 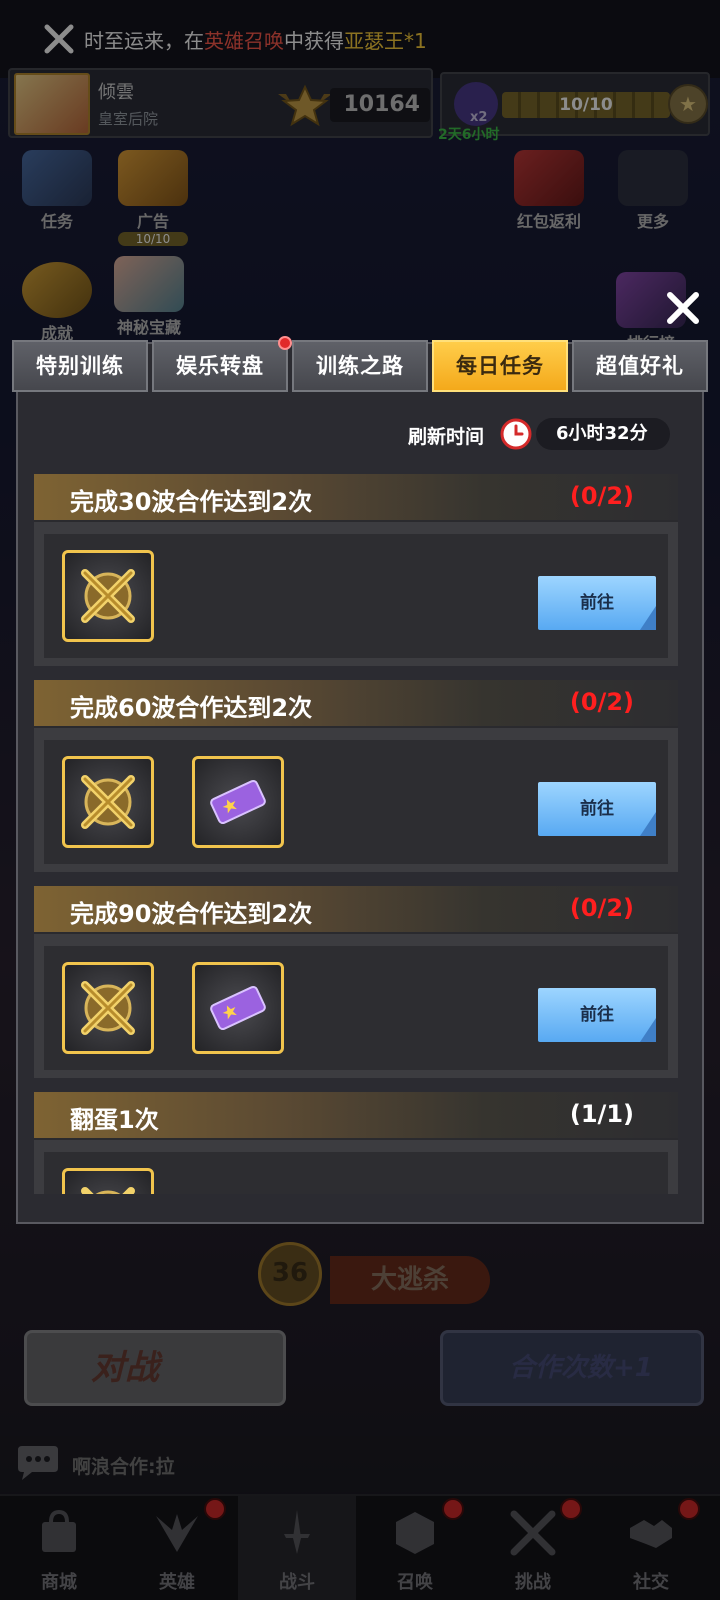 I want to click on task-header: 完成30波合作达到2次 (0/2), so click(x=356, y=497).